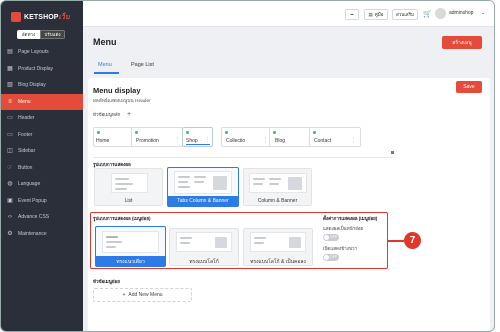  I want to click on logo-prefix: KETSHOP, so click(41, 17).